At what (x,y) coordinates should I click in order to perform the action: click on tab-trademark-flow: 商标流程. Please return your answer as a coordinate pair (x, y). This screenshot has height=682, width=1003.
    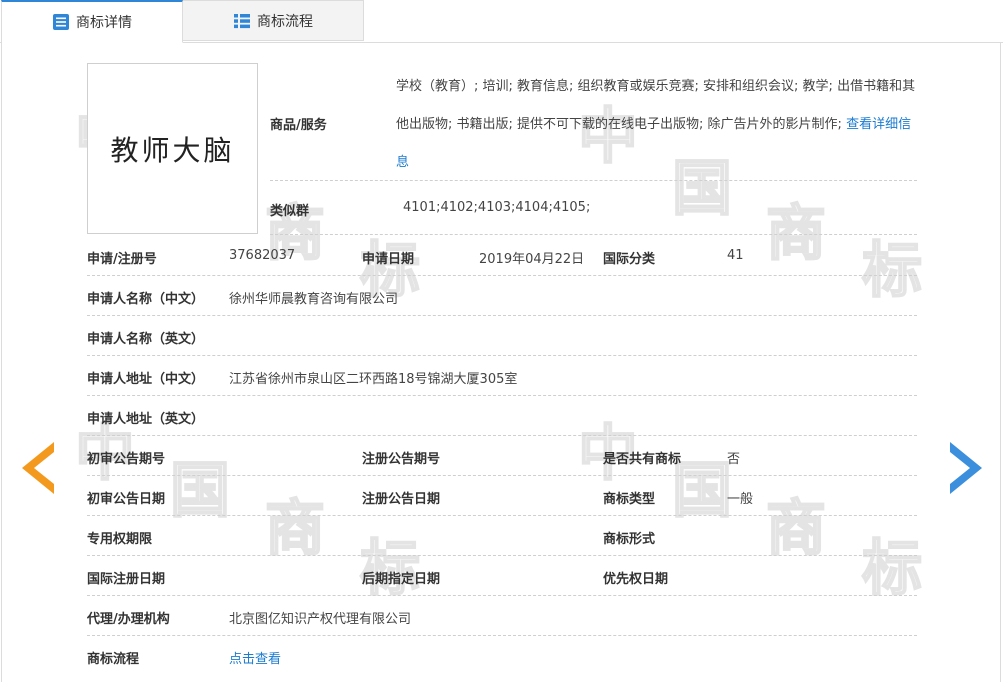
    Looking at the image, I should click on (273, 20).